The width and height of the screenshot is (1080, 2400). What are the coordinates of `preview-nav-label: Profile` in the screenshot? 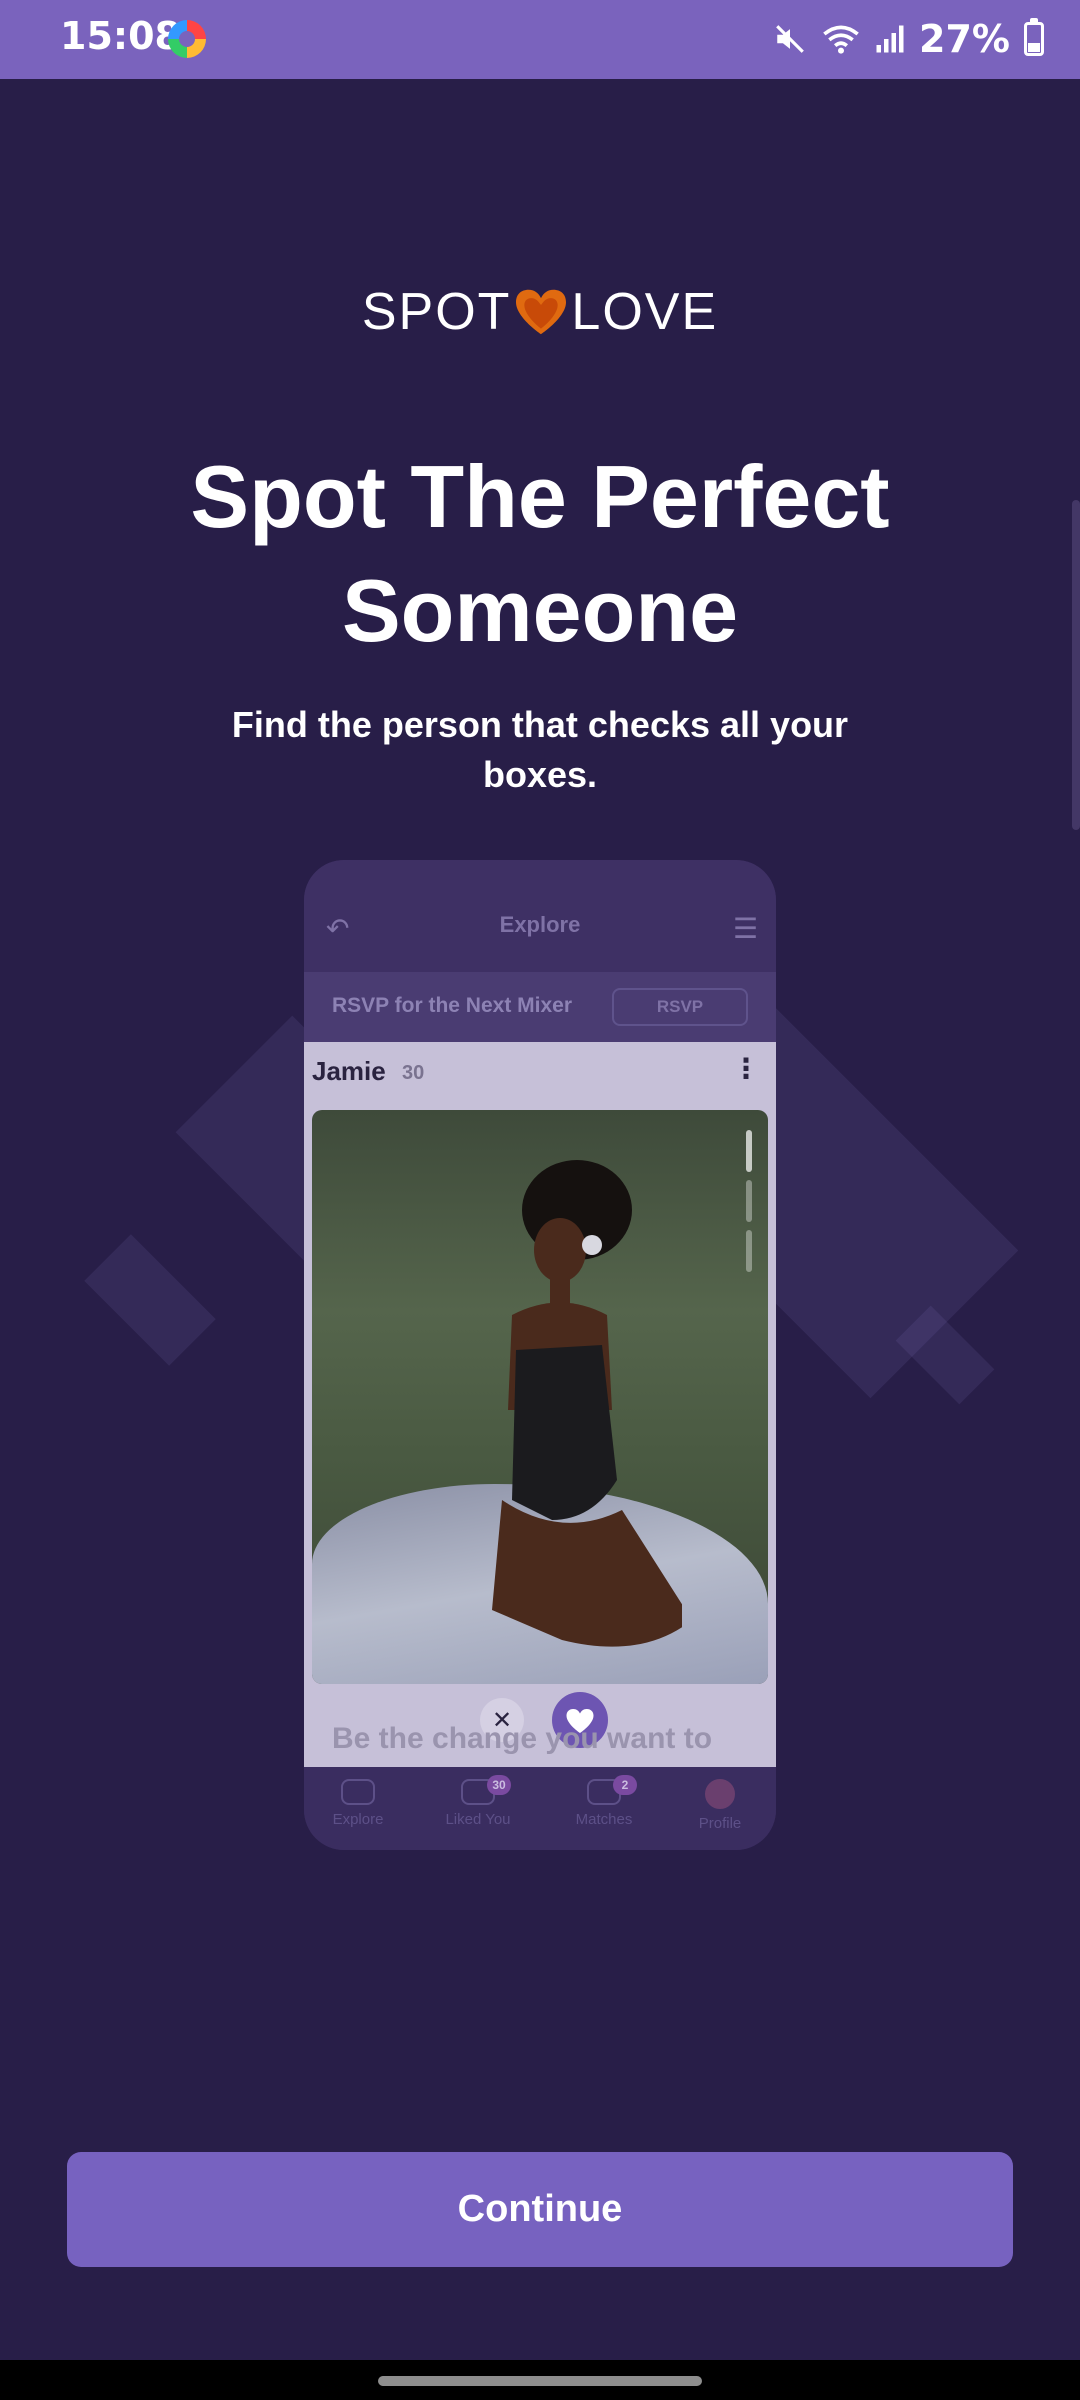 It's located at (720, 1823).